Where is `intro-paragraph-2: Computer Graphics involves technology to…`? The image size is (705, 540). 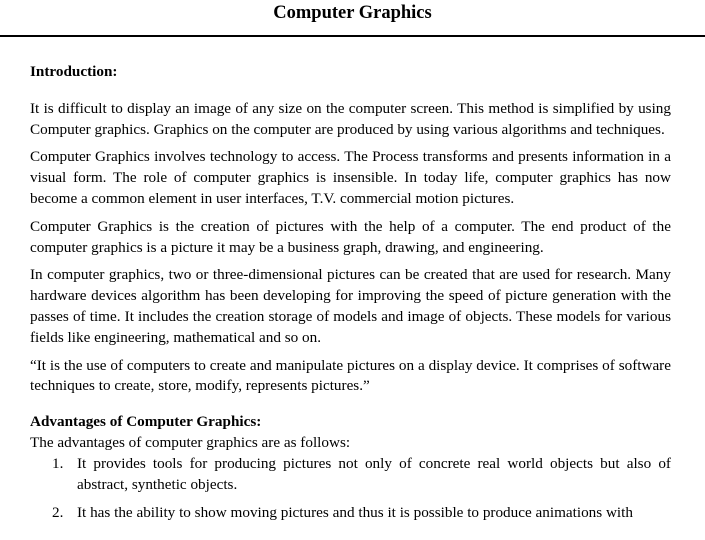
intro-paragraph-2: Computer Graphics involves technology to… is located at coordinates (350, 177).